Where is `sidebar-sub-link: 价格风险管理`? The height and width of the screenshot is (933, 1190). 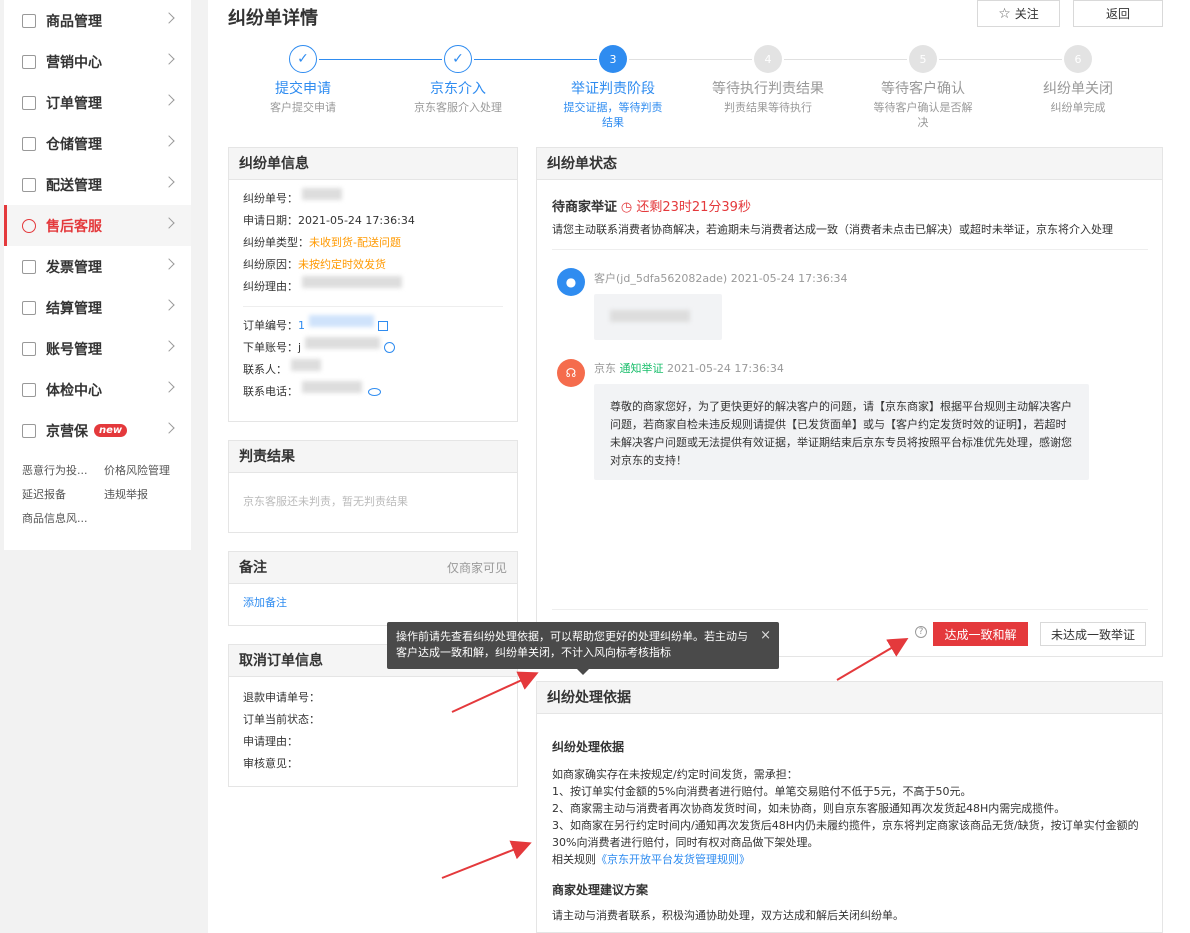 sidebar-sub-link: 价格风险管理 is located at coordinates (145, 471).